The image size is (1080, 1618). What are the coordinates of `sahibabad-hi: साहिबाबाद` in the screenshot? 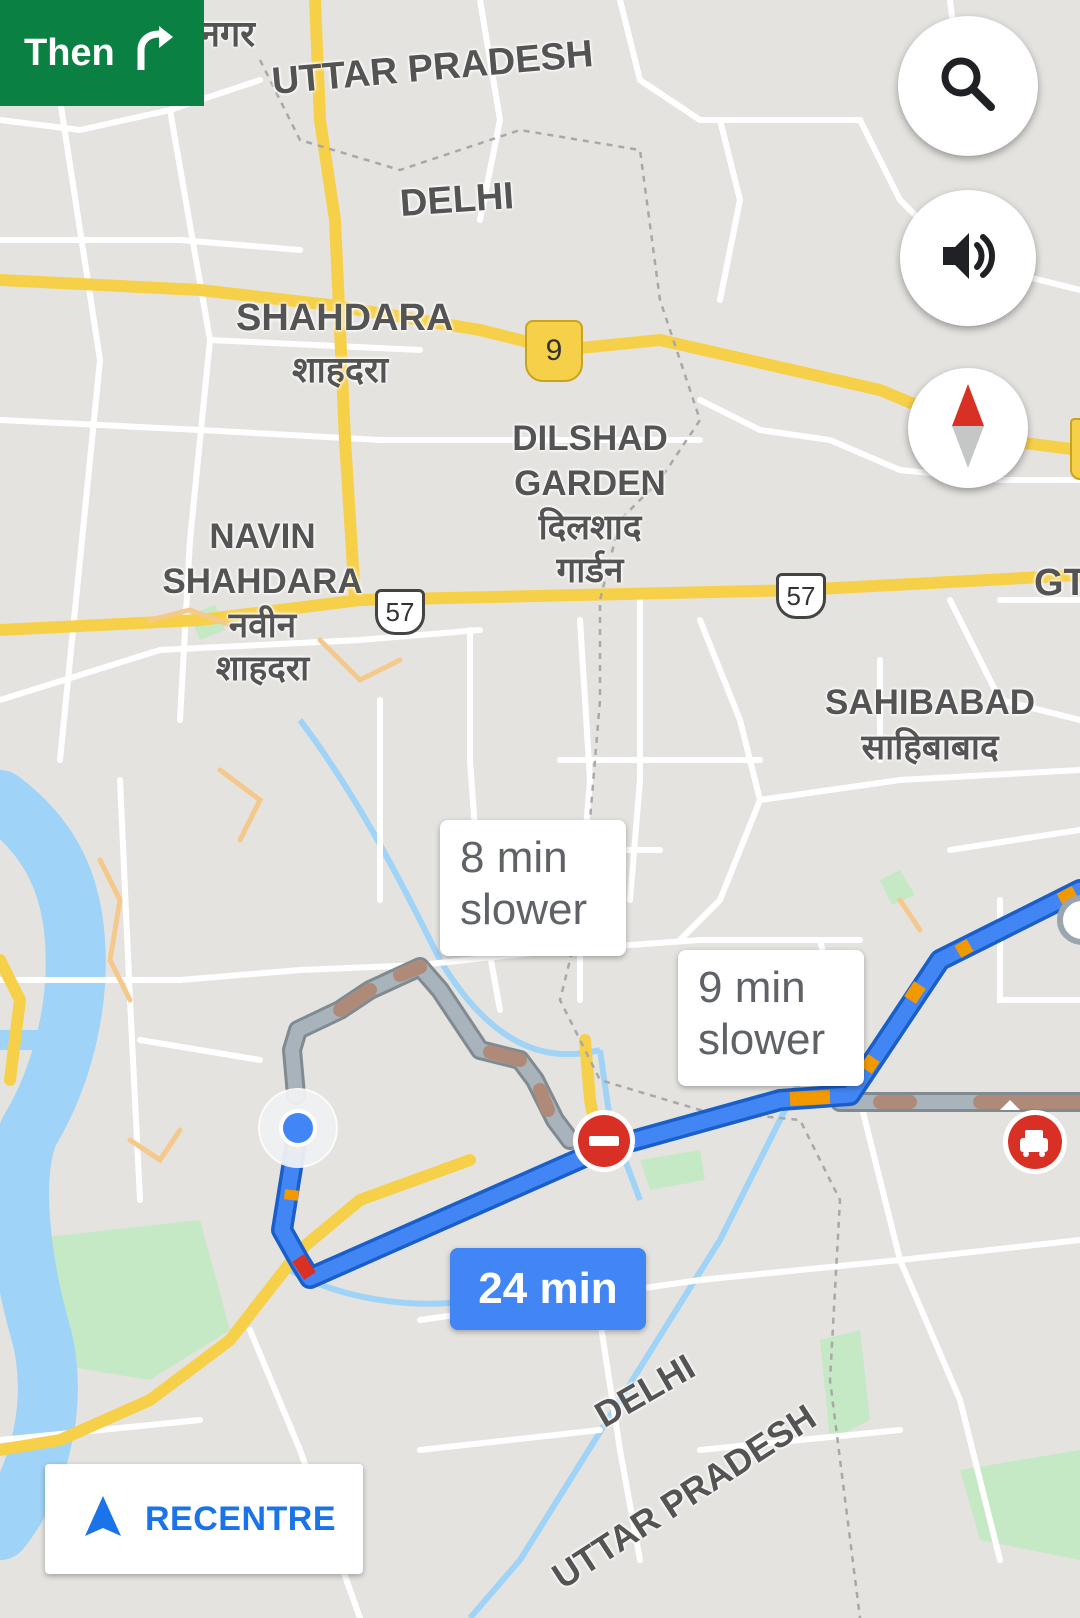 It's located at (930, 747).